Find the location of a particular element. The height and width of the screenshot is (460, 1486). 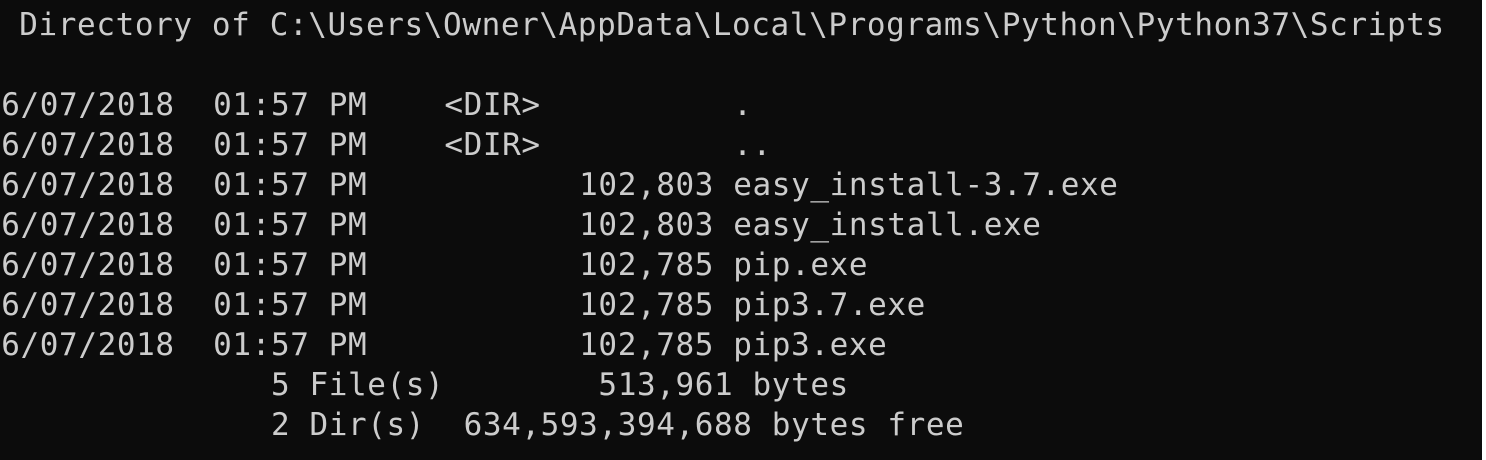

dir-entry: 06/07/2018 01:57 PM <DIR> .. is located at coordinates (386, 145).